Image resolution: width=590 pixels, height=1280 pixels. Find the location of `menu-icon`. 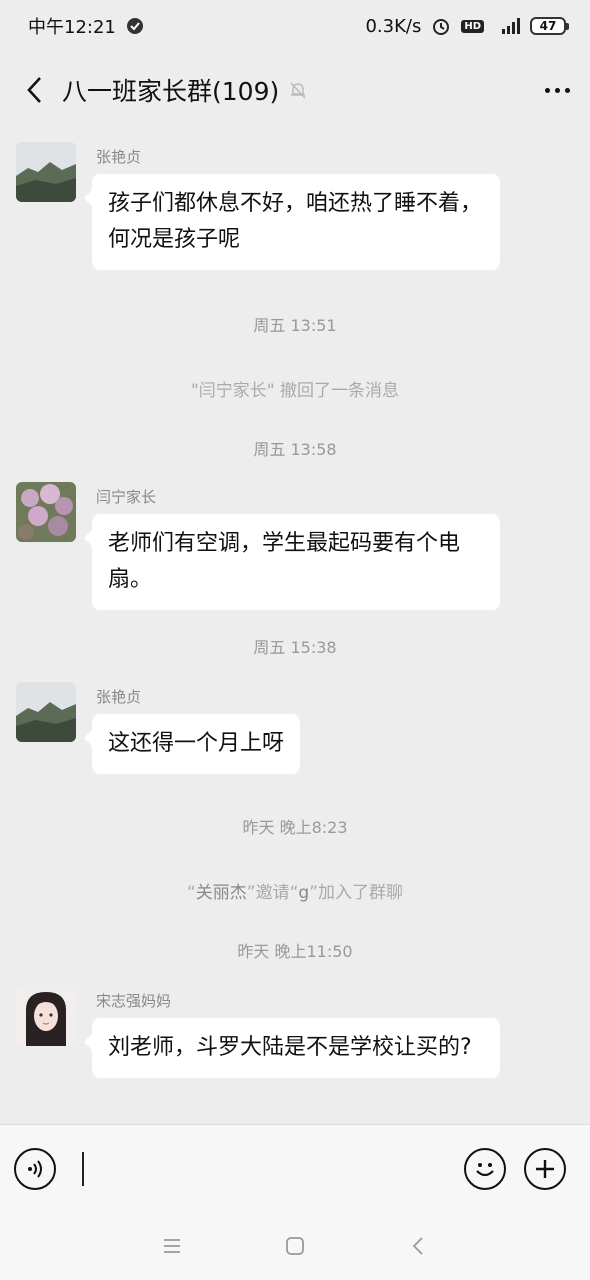

menu-icon is located at coordinates (172, 1246).